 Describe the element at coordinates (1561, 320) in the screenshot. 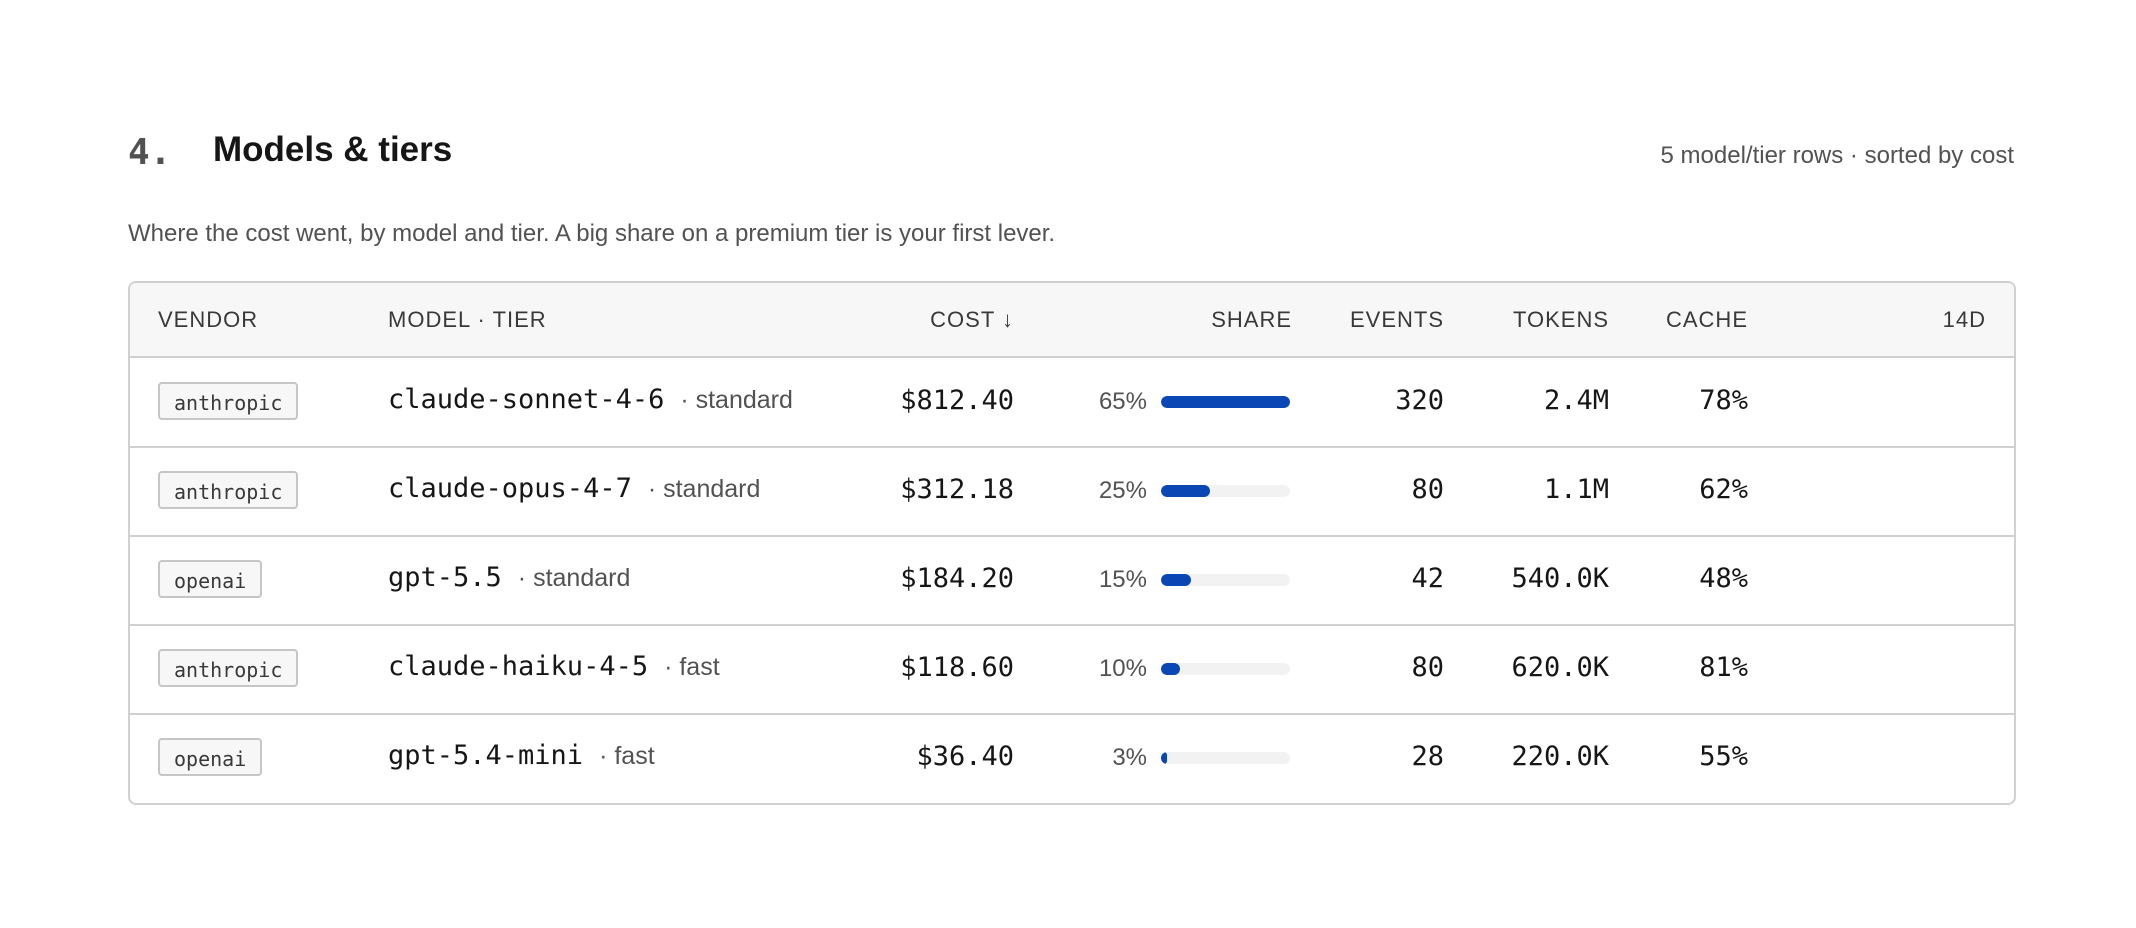

I see `header-tokens: TOKENS` at that location.